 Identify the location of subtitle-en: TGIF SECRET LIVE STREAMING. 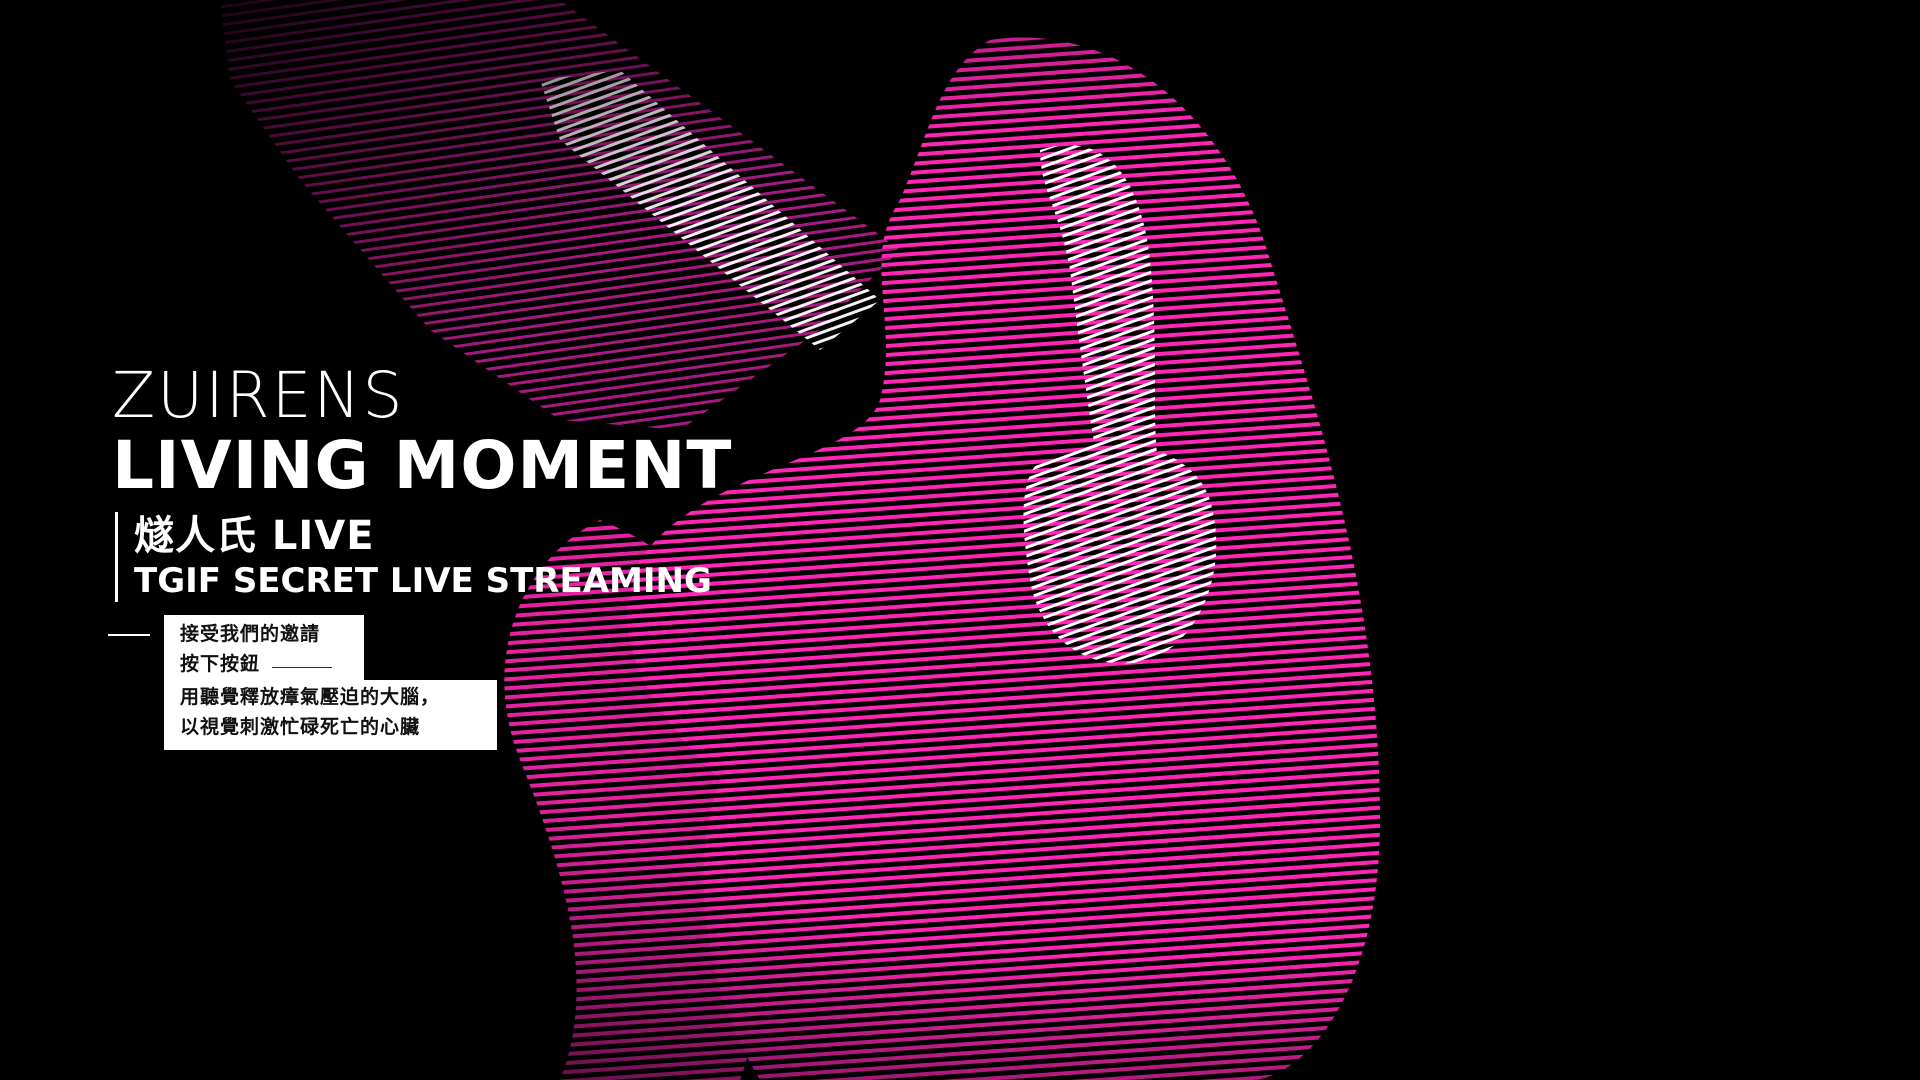
(423, 581).